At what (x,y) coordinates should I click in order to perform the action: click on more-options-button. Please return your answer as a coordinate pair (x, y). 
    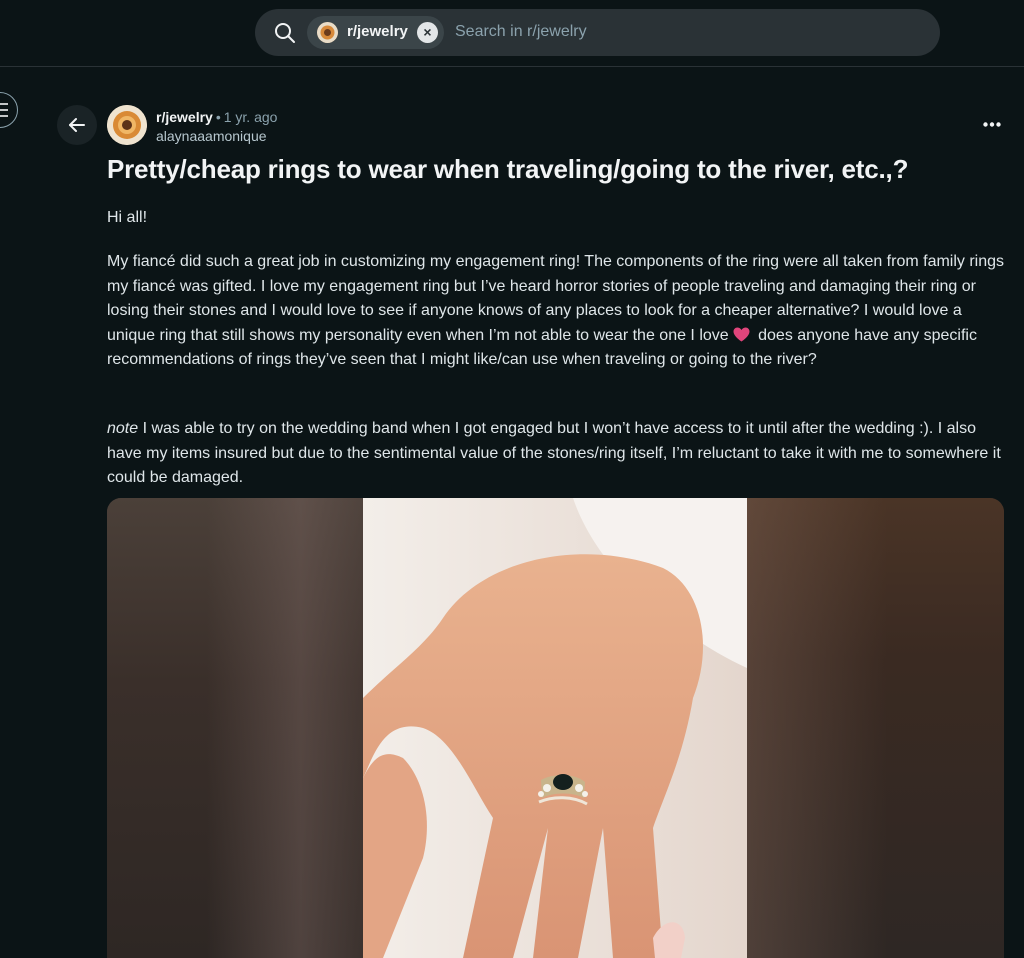
    Looking at the image, I should click on (992, 126).